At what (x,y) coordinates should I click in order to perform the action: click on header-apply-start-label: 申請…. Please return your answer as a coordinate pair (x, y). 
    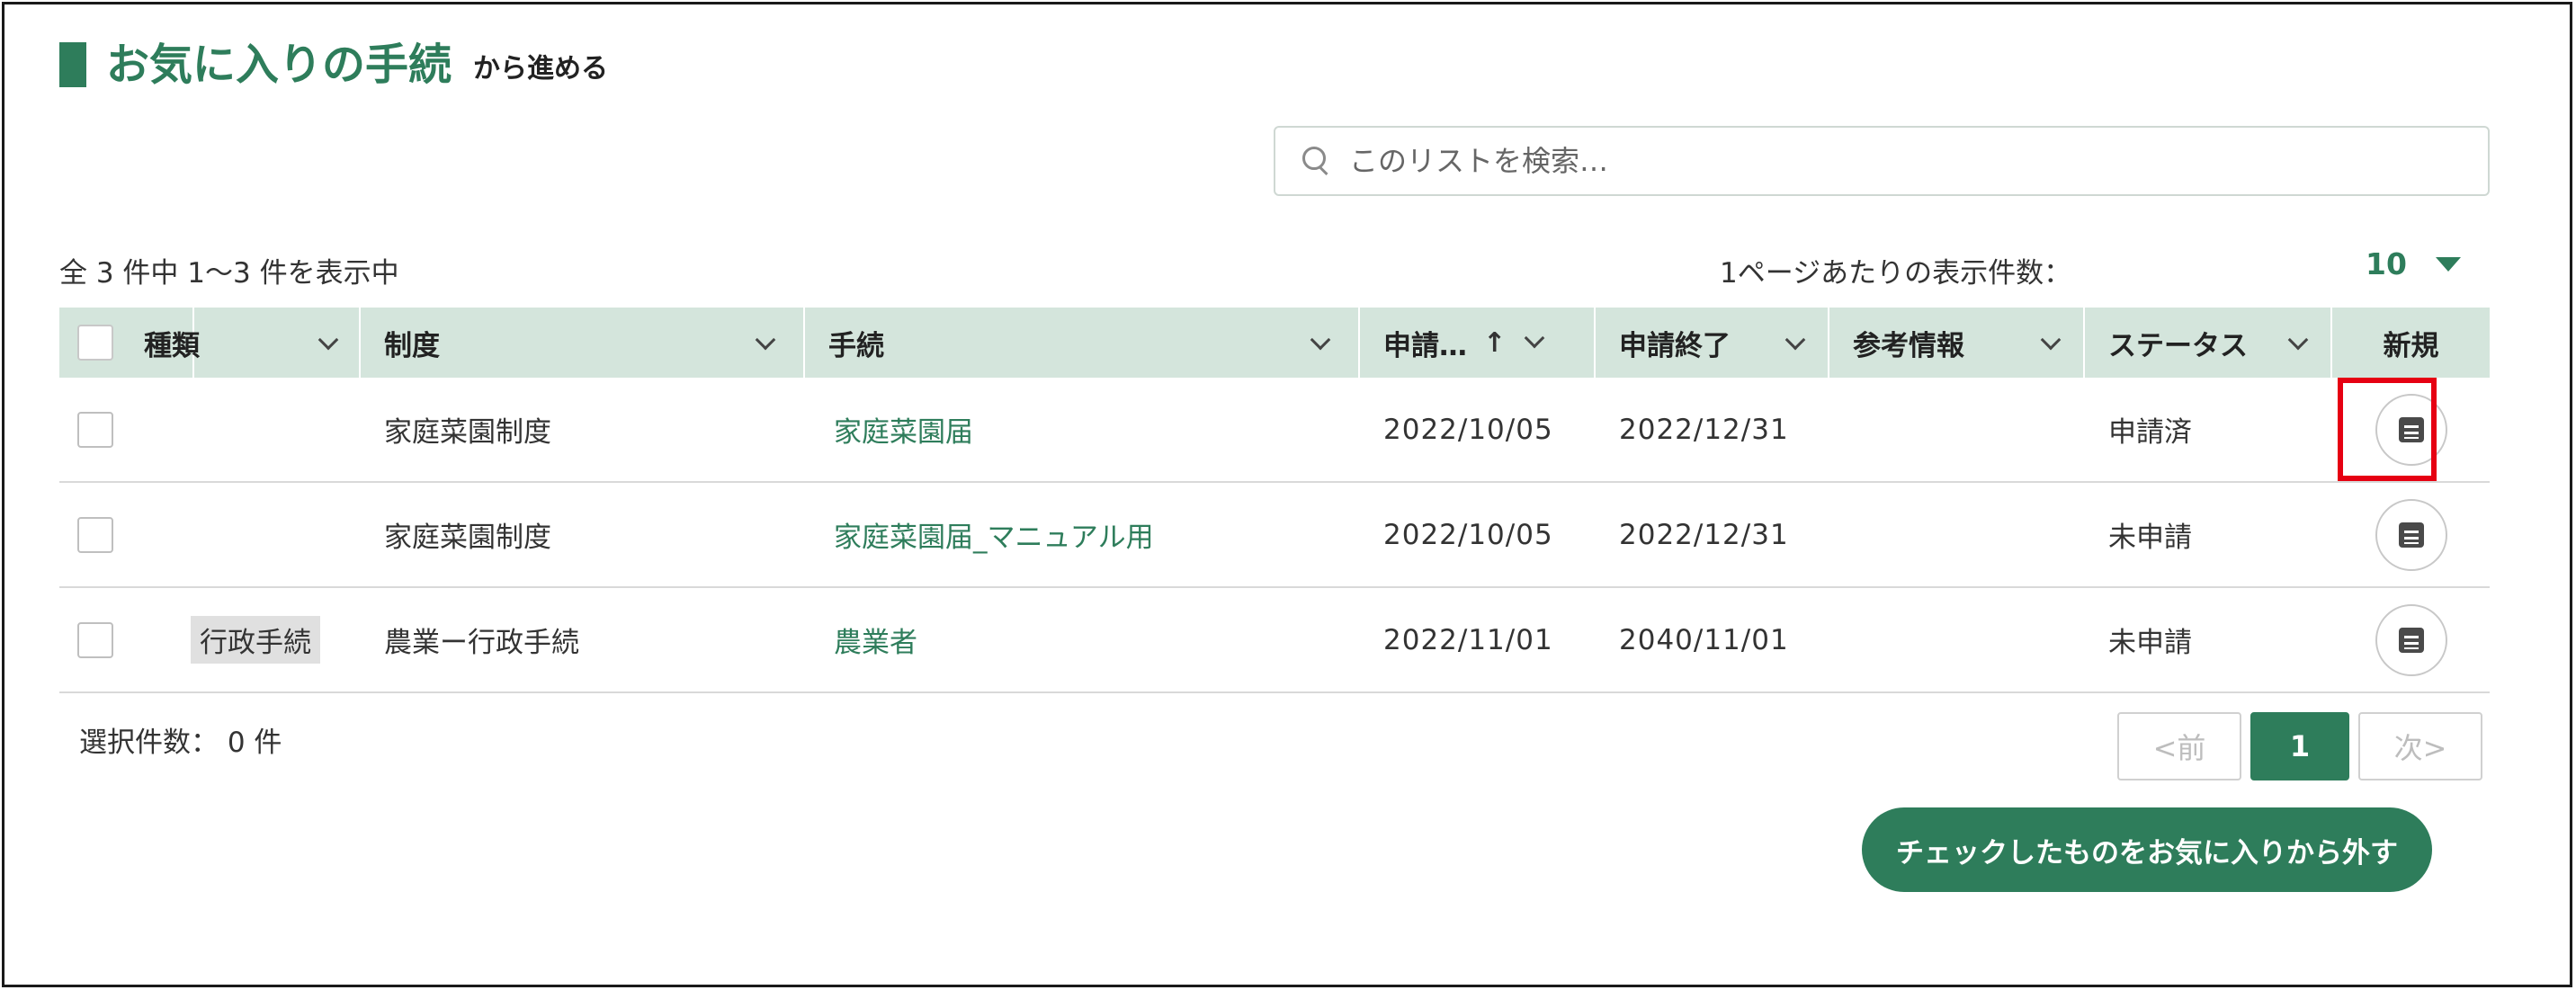
    Looking at the image, I should click on (1425, 345).